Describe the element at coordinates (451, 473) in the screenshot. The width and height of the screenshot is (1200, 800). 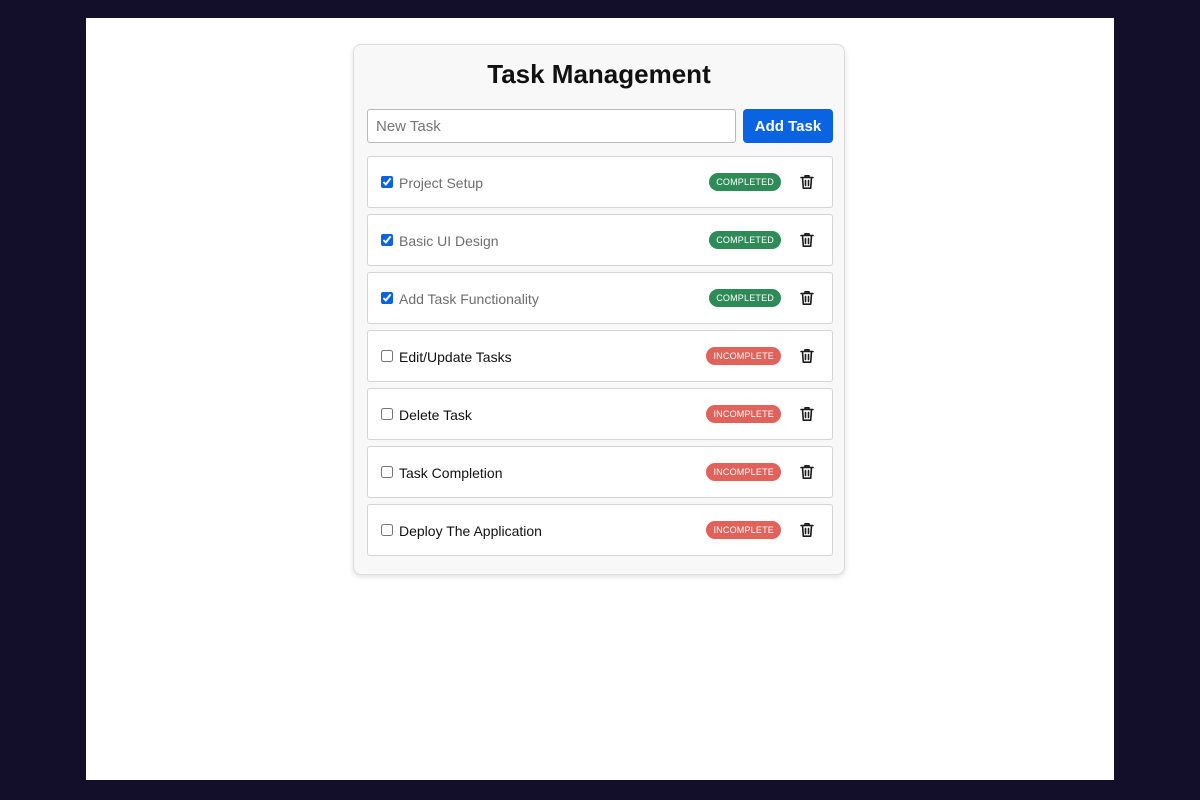
I see `task-label: Task Completion` at that location.